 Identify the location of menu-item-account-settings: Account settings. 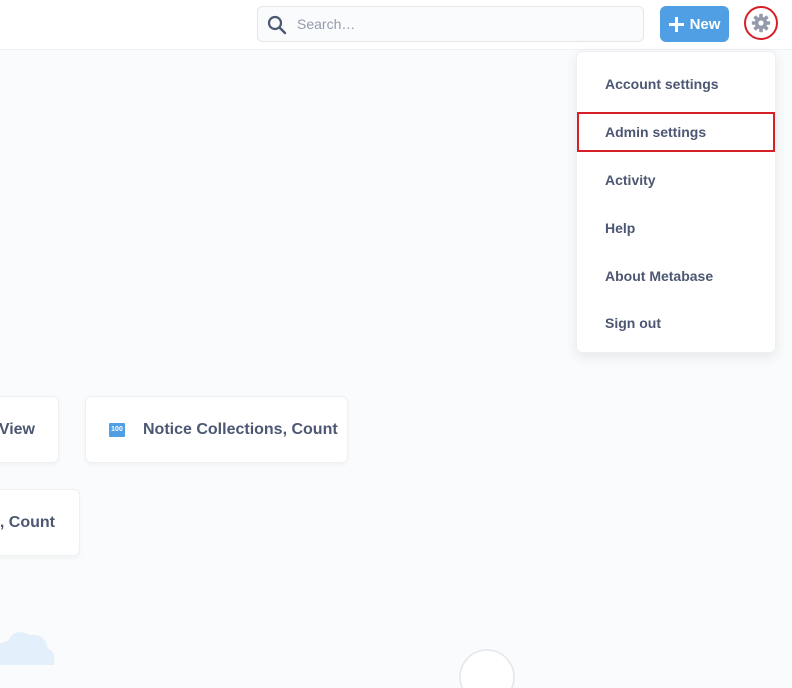
(677, 84).